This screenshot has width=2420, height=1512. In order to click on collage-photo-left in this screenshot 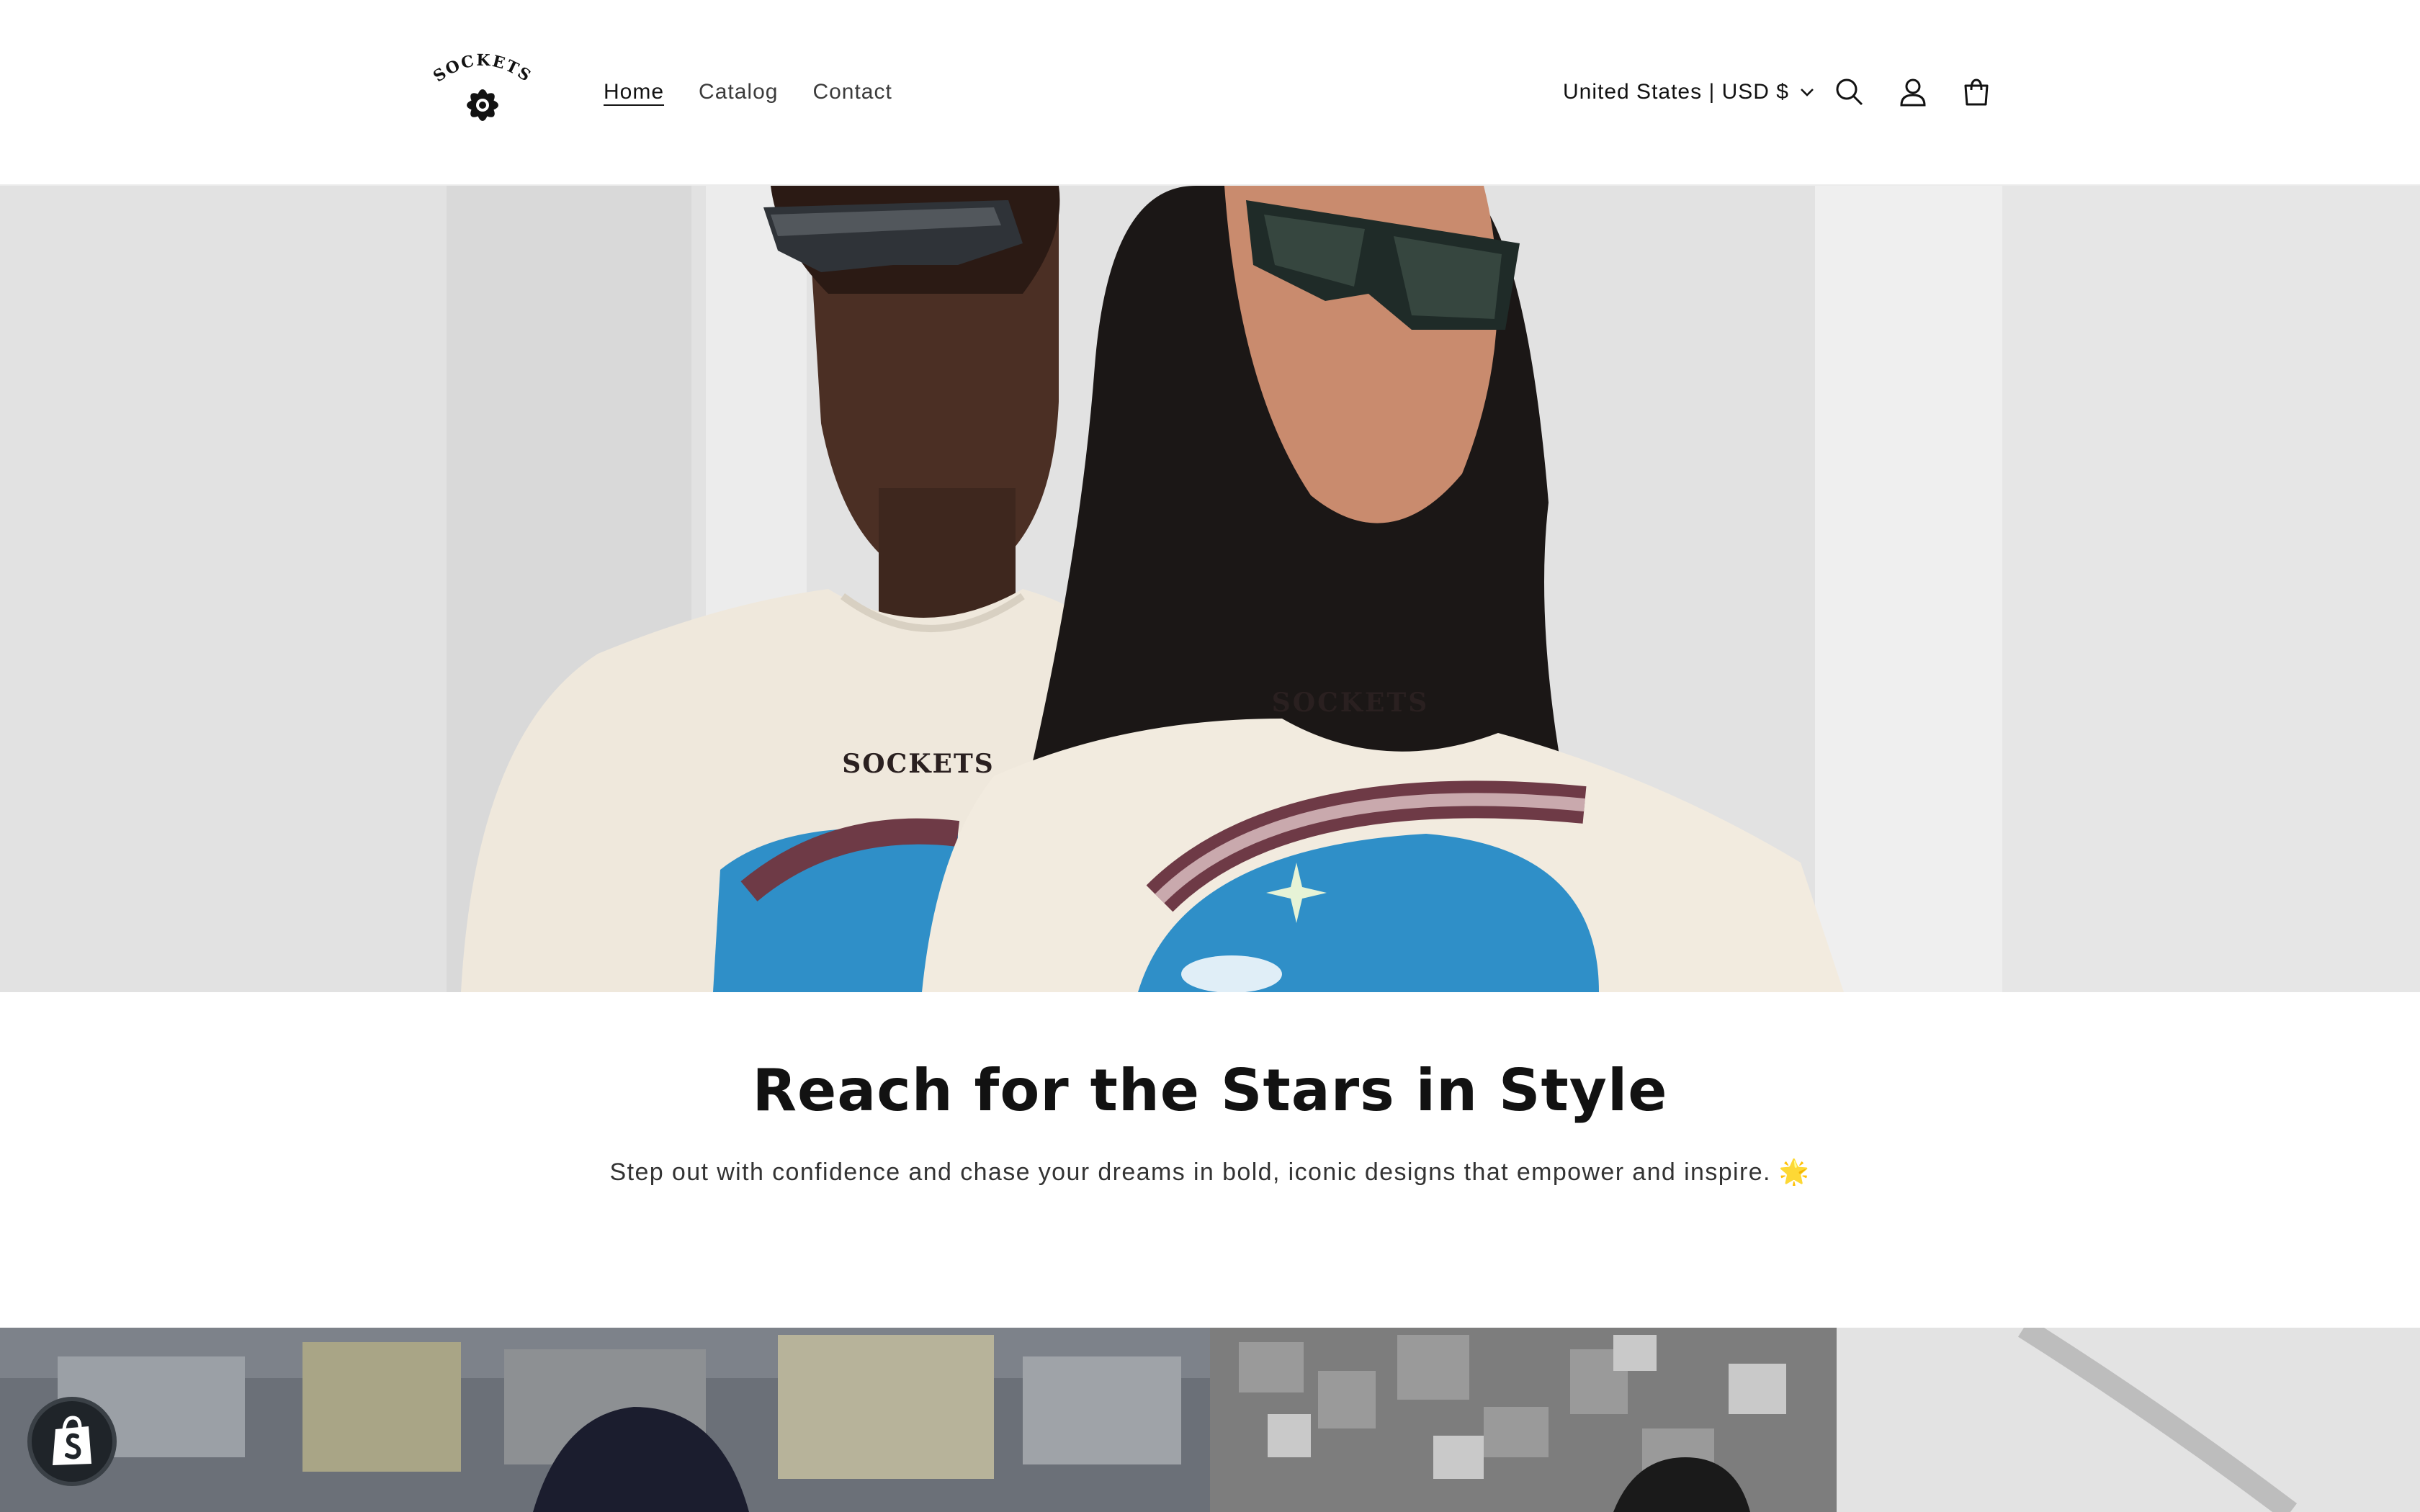, I will do `click(605, 1420)`.